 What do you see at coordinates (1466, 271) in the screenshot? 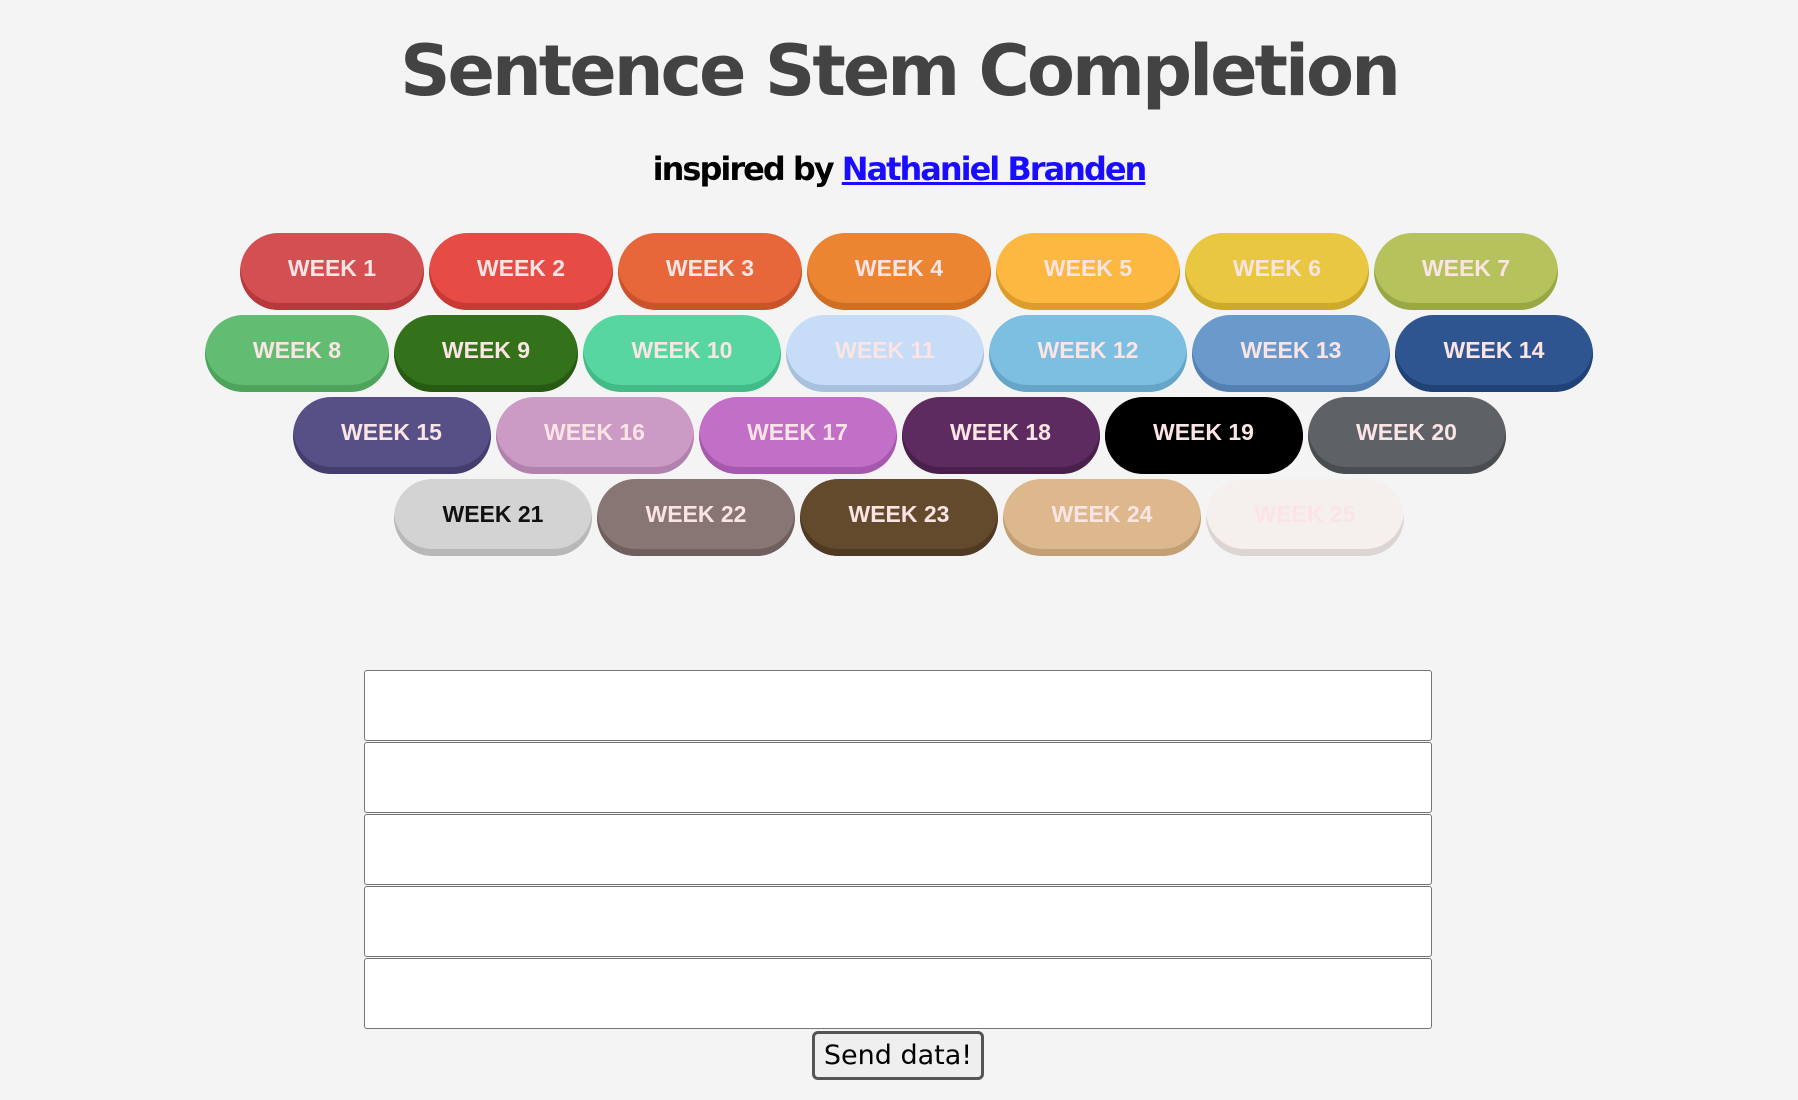
I see `week-7-button: WEEK 7` at bounding box center [1466, 271].